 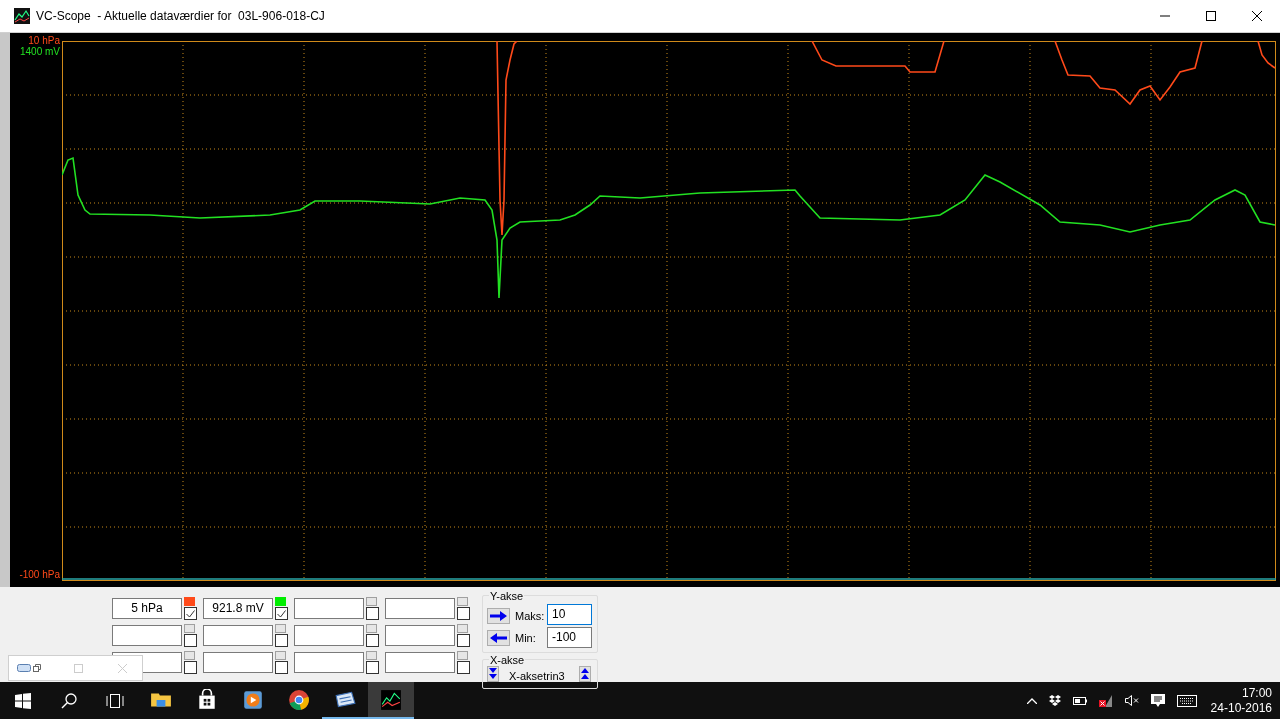 I want to click on double-up-arrow-icon, so click(x=585, y=674).